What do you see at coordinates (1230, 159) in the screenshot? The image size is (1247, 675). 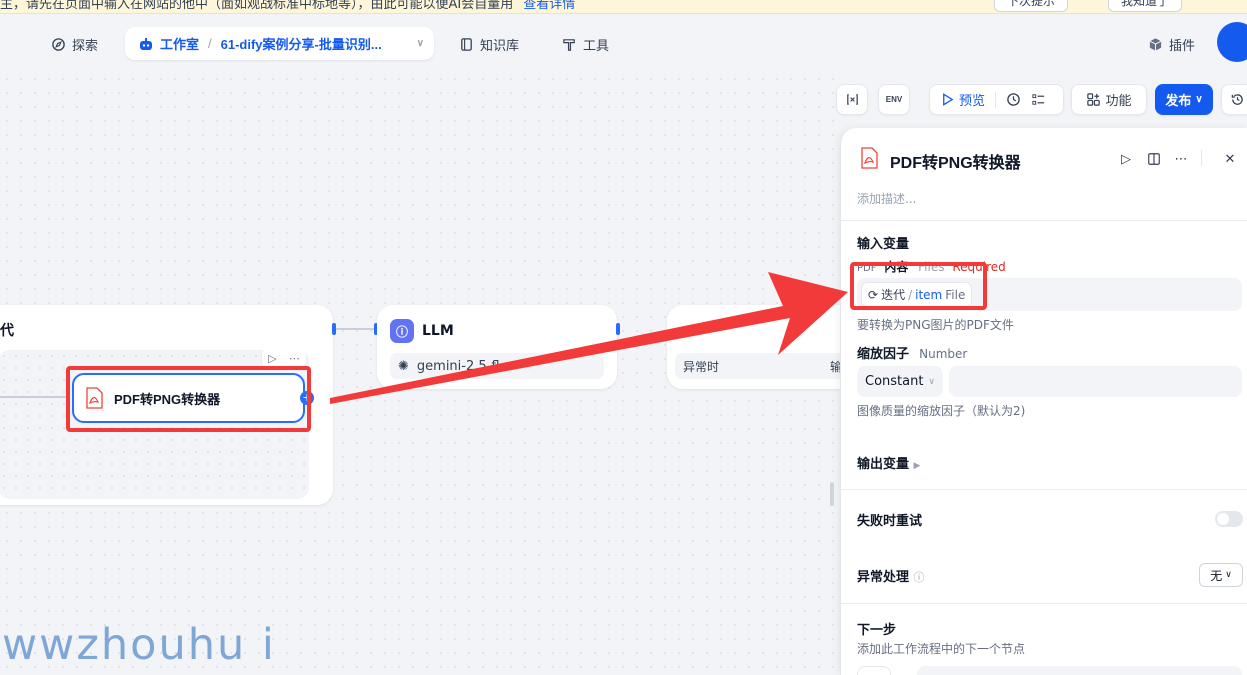 I see `close-icon: ✕` at bounding box center [1230, 159].